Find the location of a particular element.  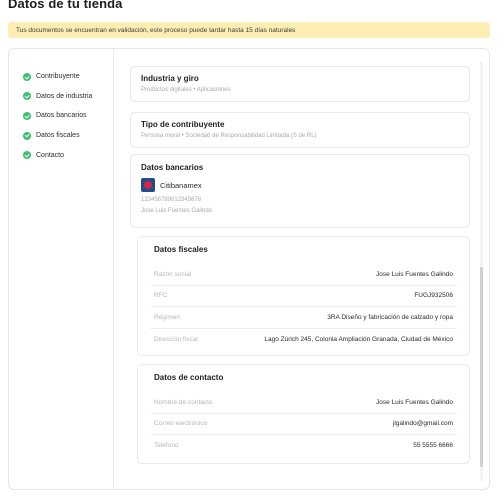

row-label: Razón social is located at coordinates (173, 274).